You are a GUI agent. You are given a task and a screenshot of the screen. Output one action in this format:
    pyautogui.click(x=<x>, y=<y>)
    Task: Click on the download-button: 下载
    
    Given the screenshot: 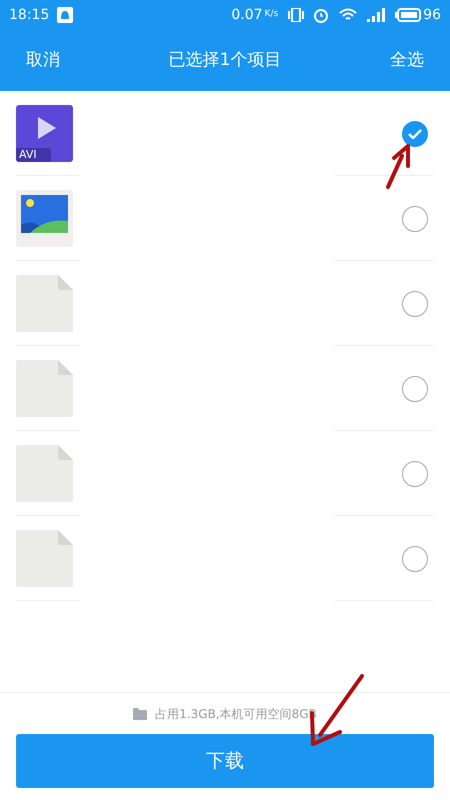 What is the action you would take?
    pyautogui.click(x=225, y=761)
    